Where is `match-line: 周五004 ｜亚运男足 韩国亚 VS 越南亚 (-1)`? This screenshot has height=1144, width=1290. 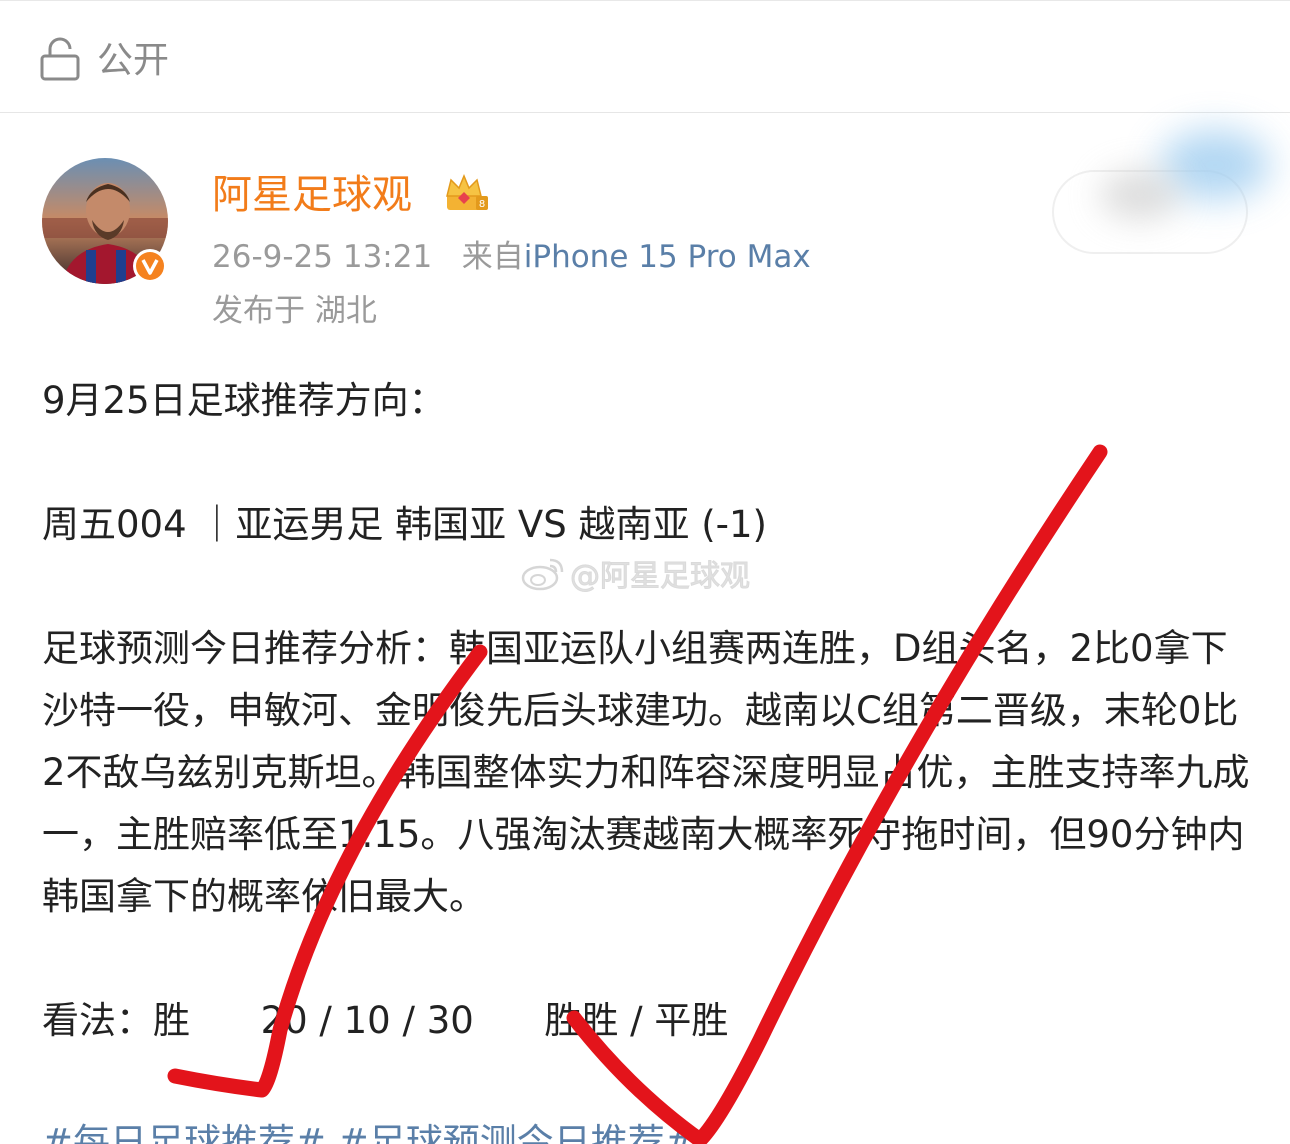
match-line: 周五004 ｜亚运男足 韩国亚 VS 越南亚 (-1) is located at coordinates (404, 524).